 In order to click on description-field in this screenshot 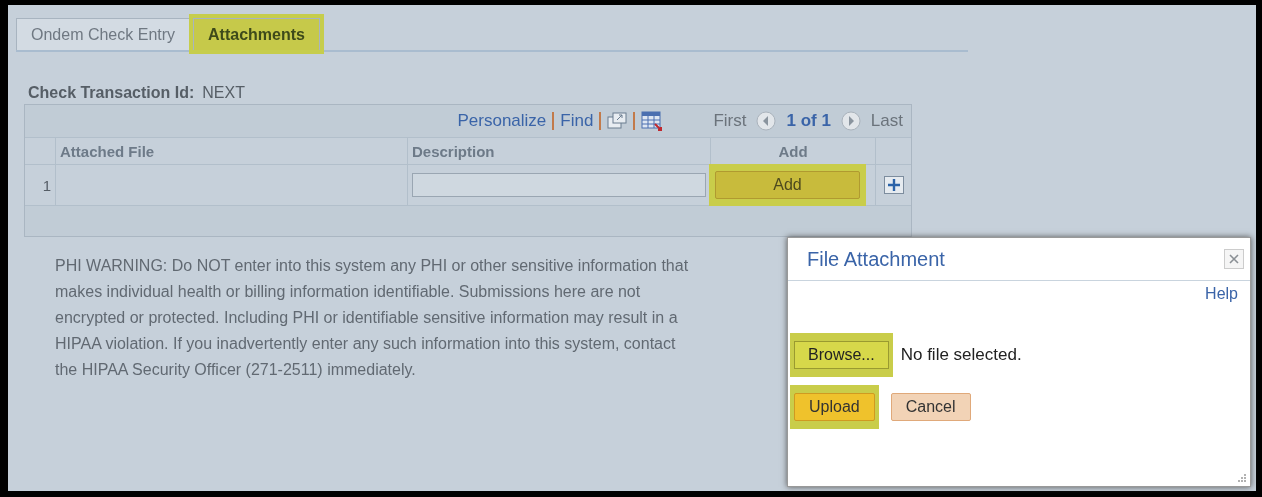, I will do `click(559, 185)`.